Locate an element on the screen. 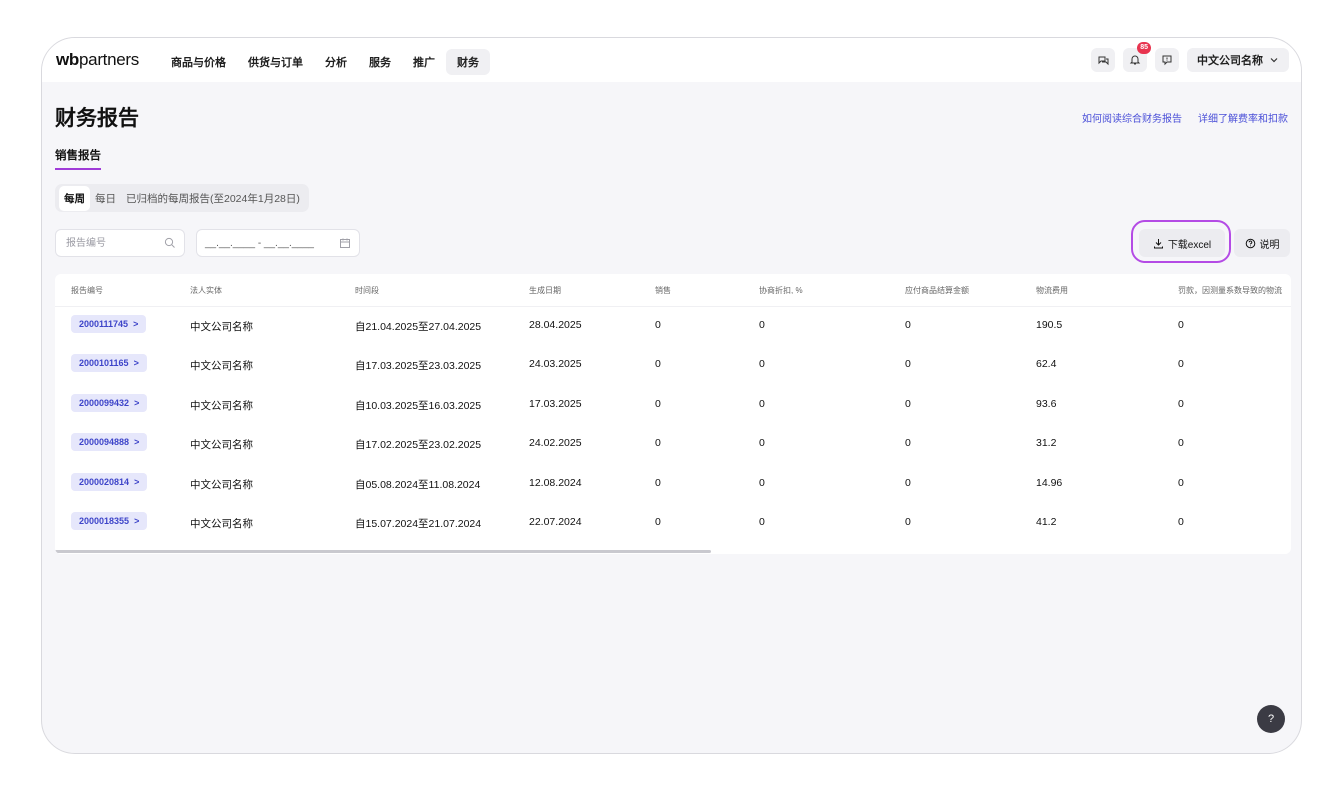  date-range-placeholder: __.__.____ - __.__.____ is located at coordinates (259, 243).